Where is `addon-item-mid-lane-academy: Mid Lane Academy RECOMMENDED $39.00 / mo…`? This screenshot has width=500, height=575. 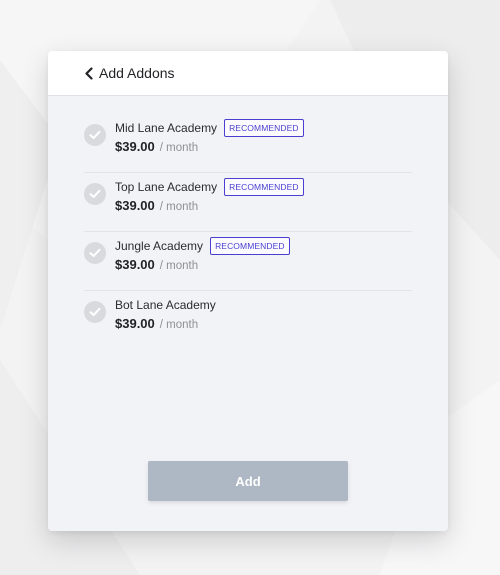
addon-item-mid-lane-academy: Mid Lane Academy RECOMMENDED $39.00 / mo… is located at coordinates (248, 143).